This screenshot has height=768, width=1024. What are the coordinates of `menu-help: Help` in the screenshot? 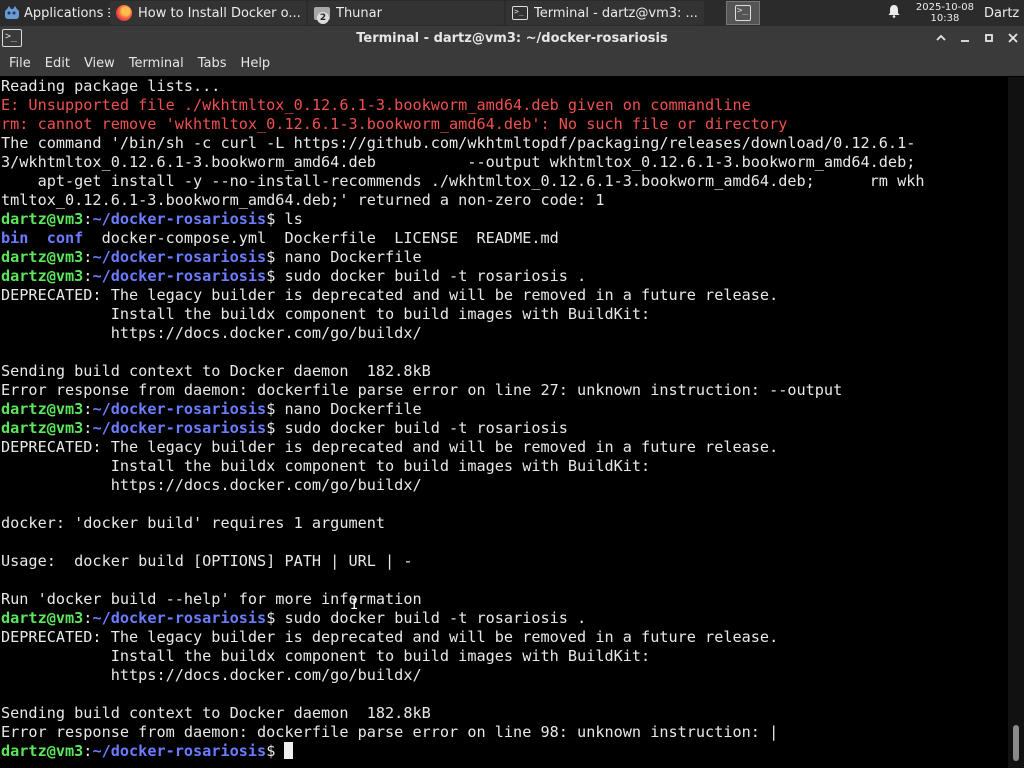 It's located at (256, 63).